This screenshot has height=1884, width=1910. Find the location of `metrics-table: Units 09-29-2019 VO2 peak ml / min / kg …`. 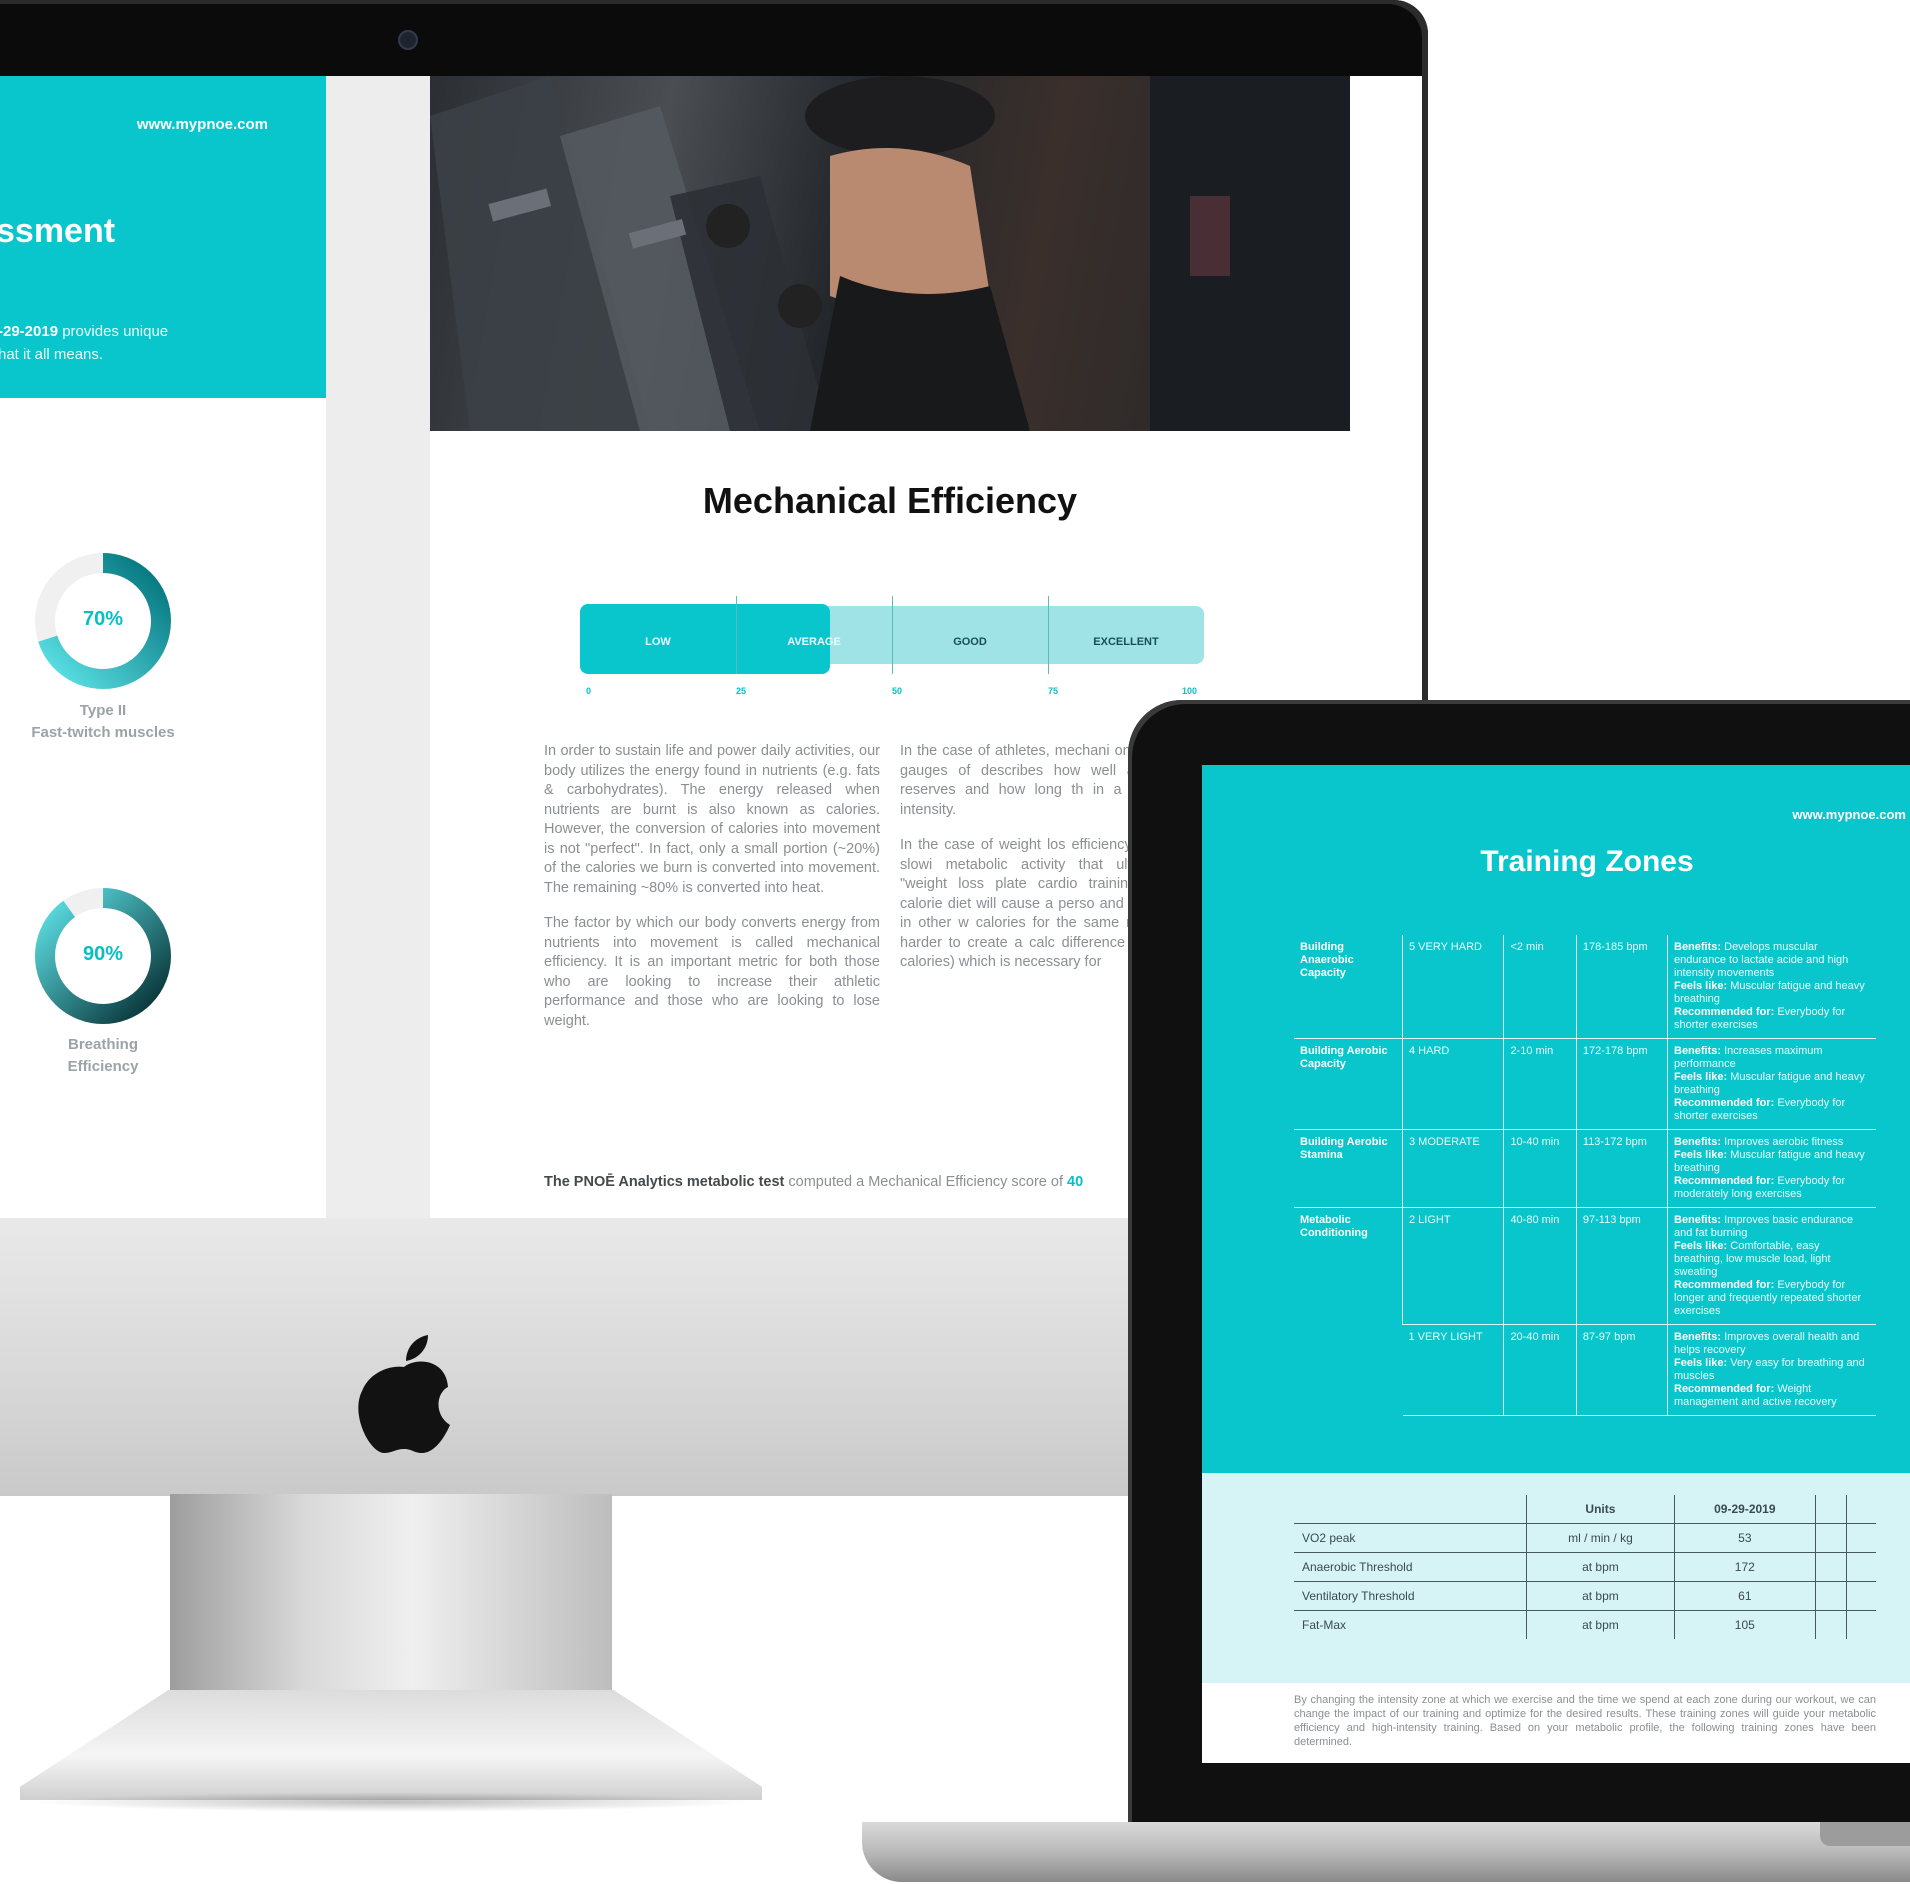

metrics-table: Units 09-29-2019 VO2 peak ml / min / kg … is located at coordinates (1585, 1567).